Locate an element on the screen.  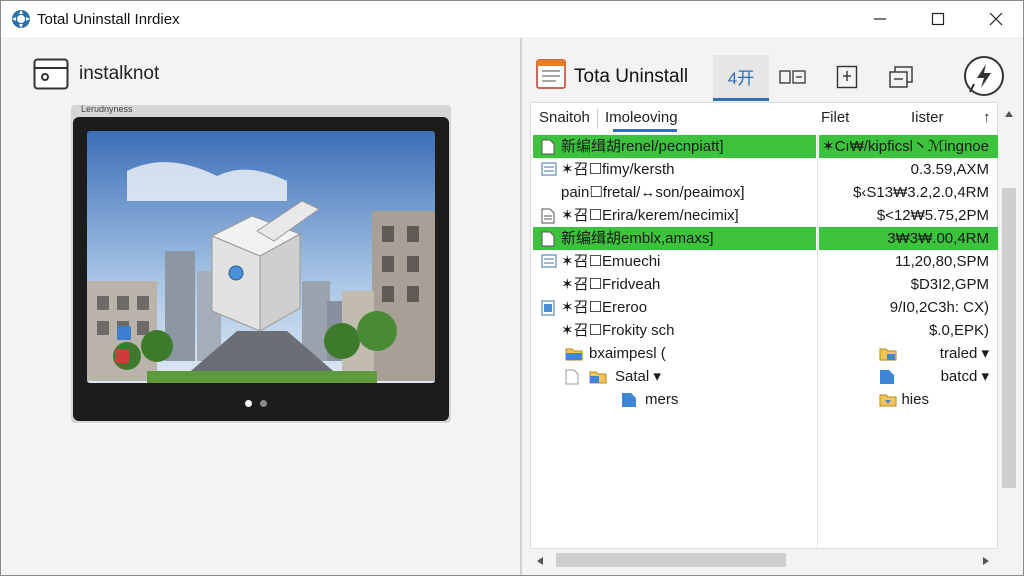
rename-button is located at coordinates (793, 77).